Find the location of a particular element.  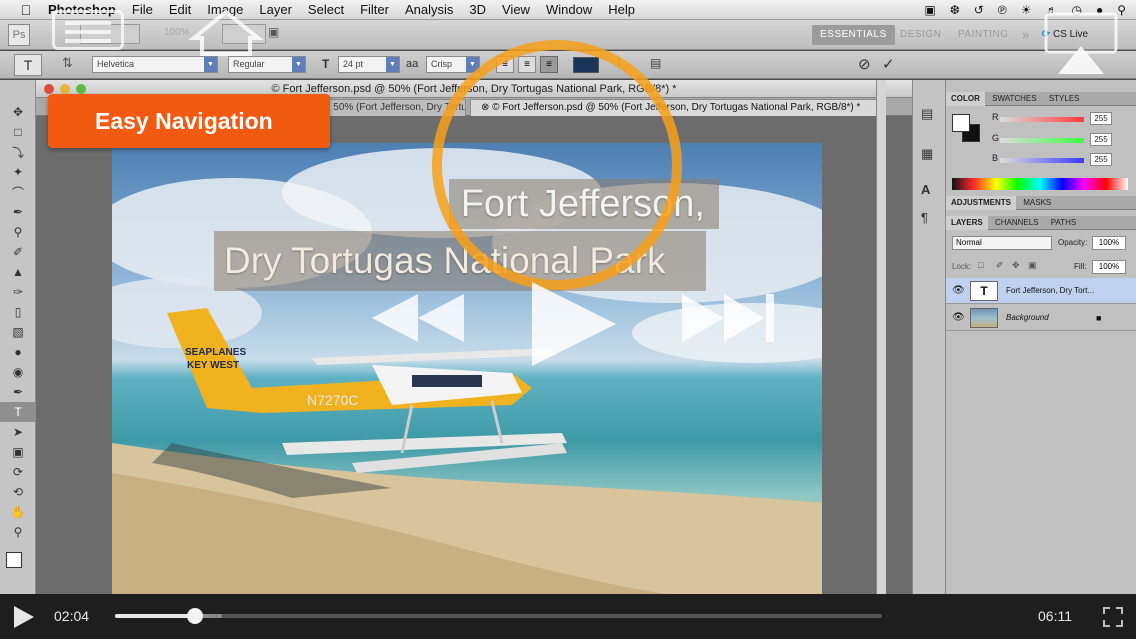

panel-foreground-color is located at coordinates (961, 123).